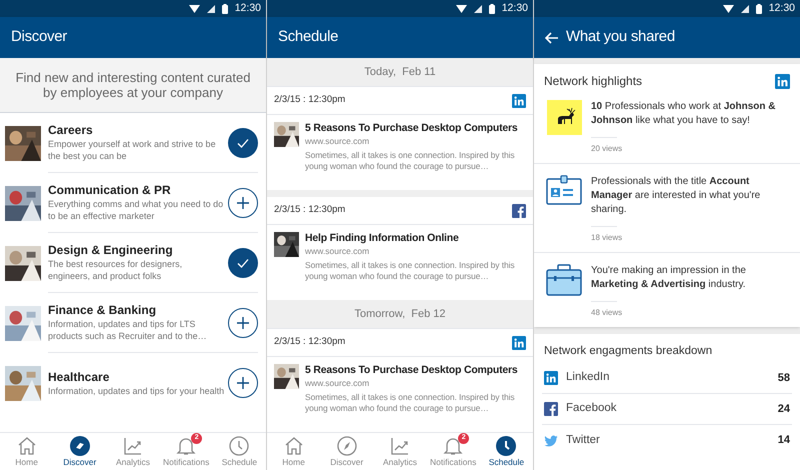 The height and width of the screenshot is (470, 800). I want to click on screen-title: Schedule, so click(308, 37).